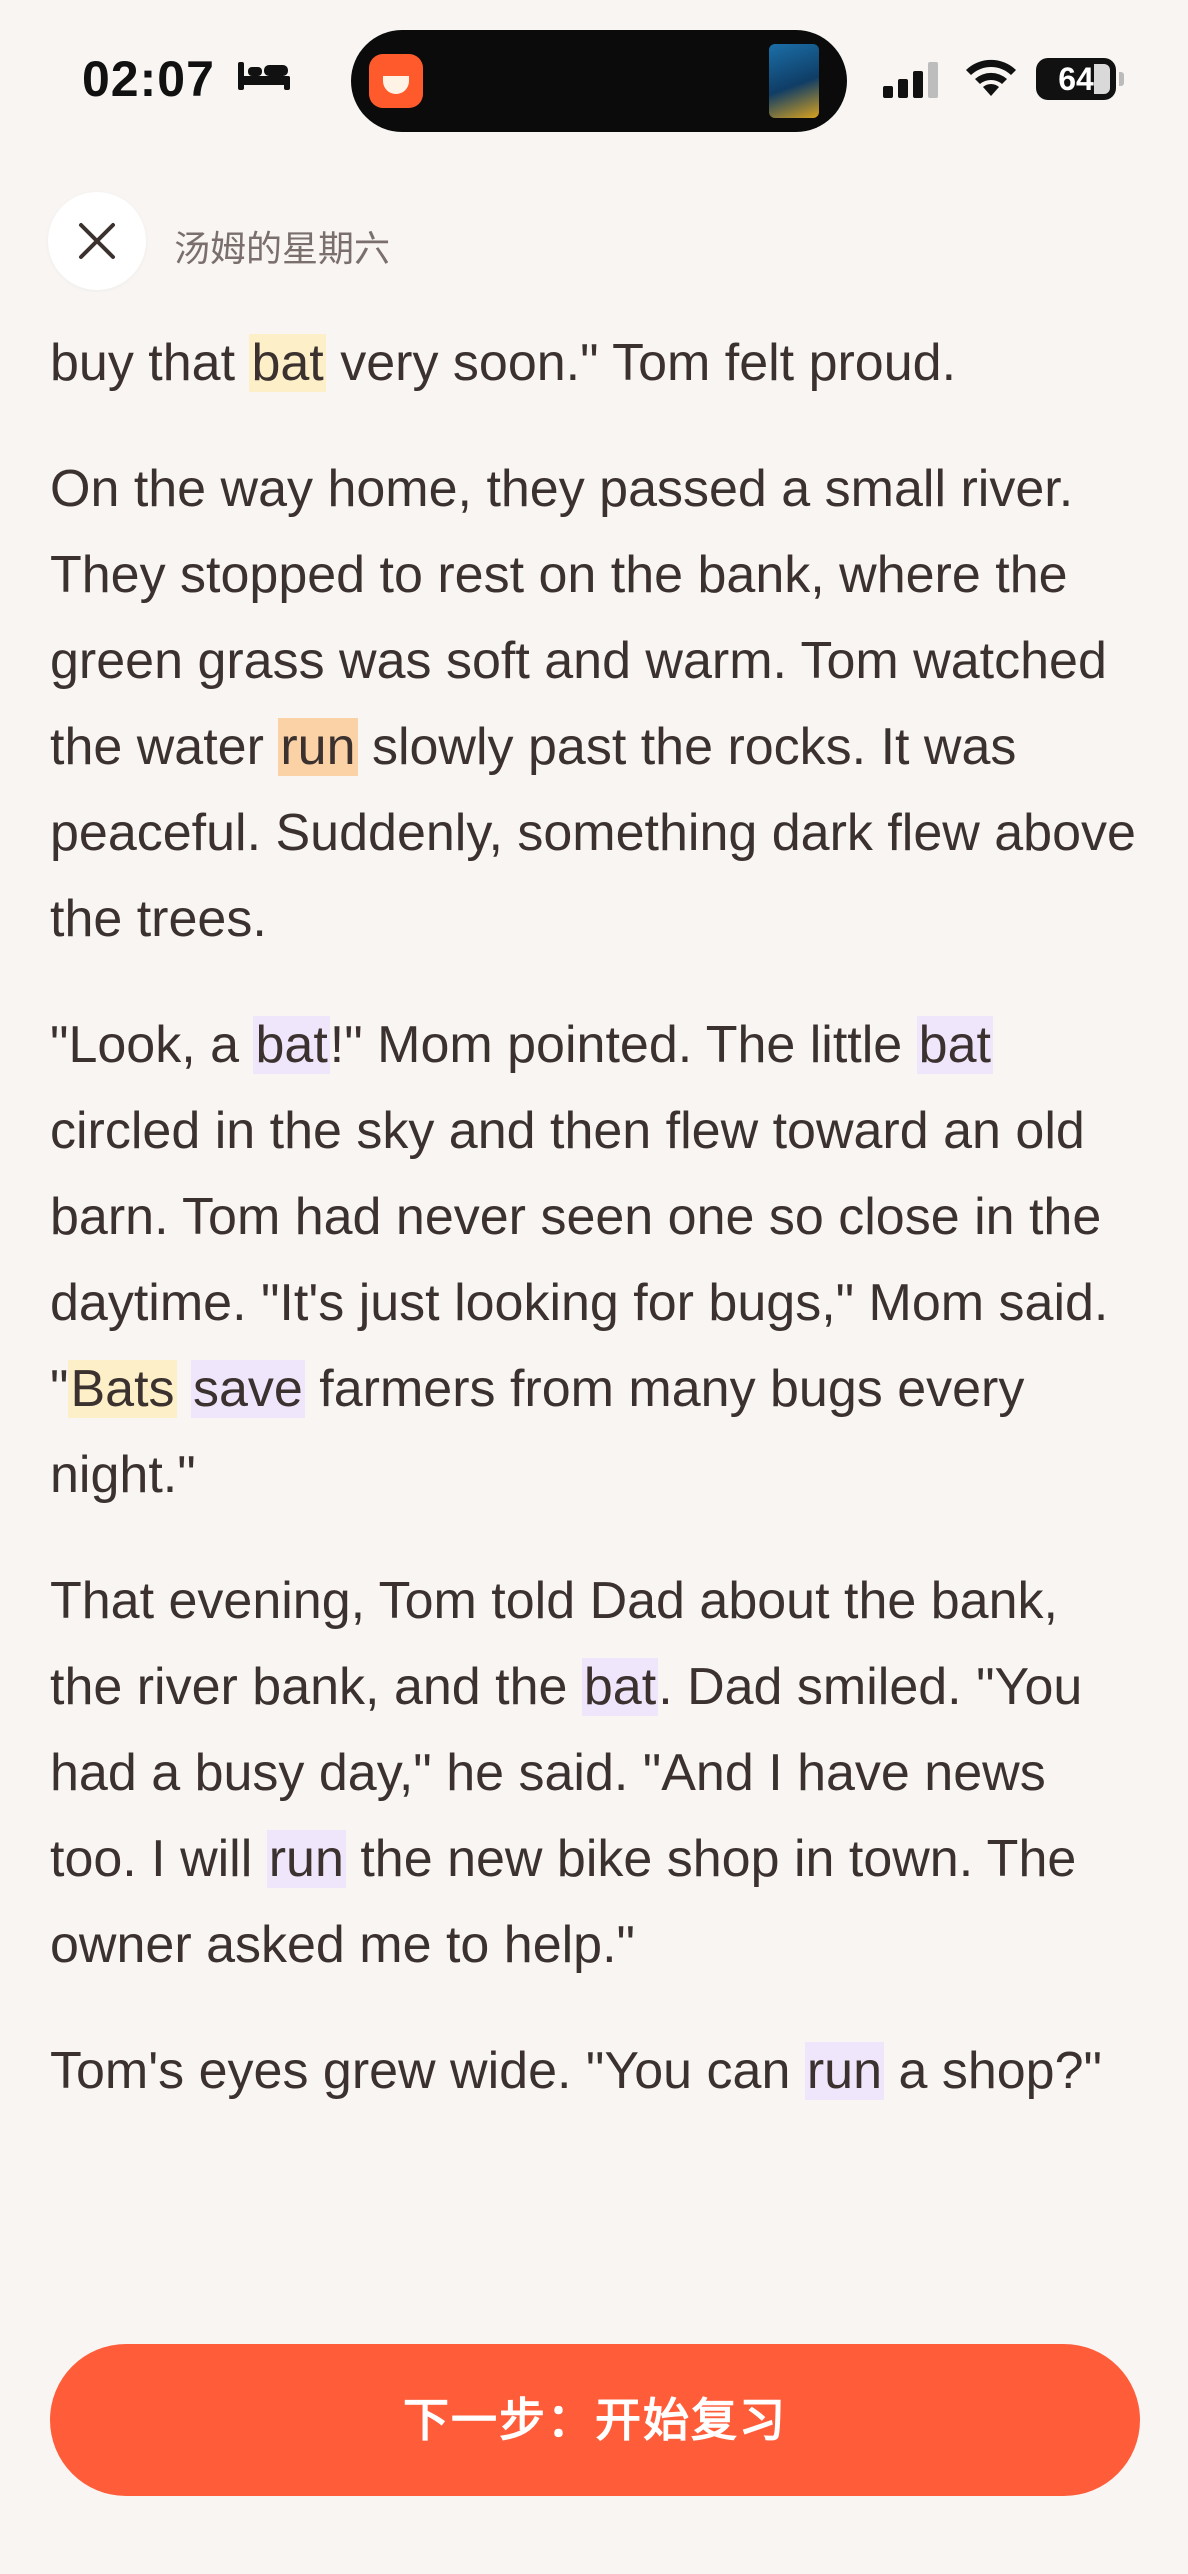 The image size is (1188, 2574). I want to click on text-run: very soon." Tom felt proud., so click(641, 363).